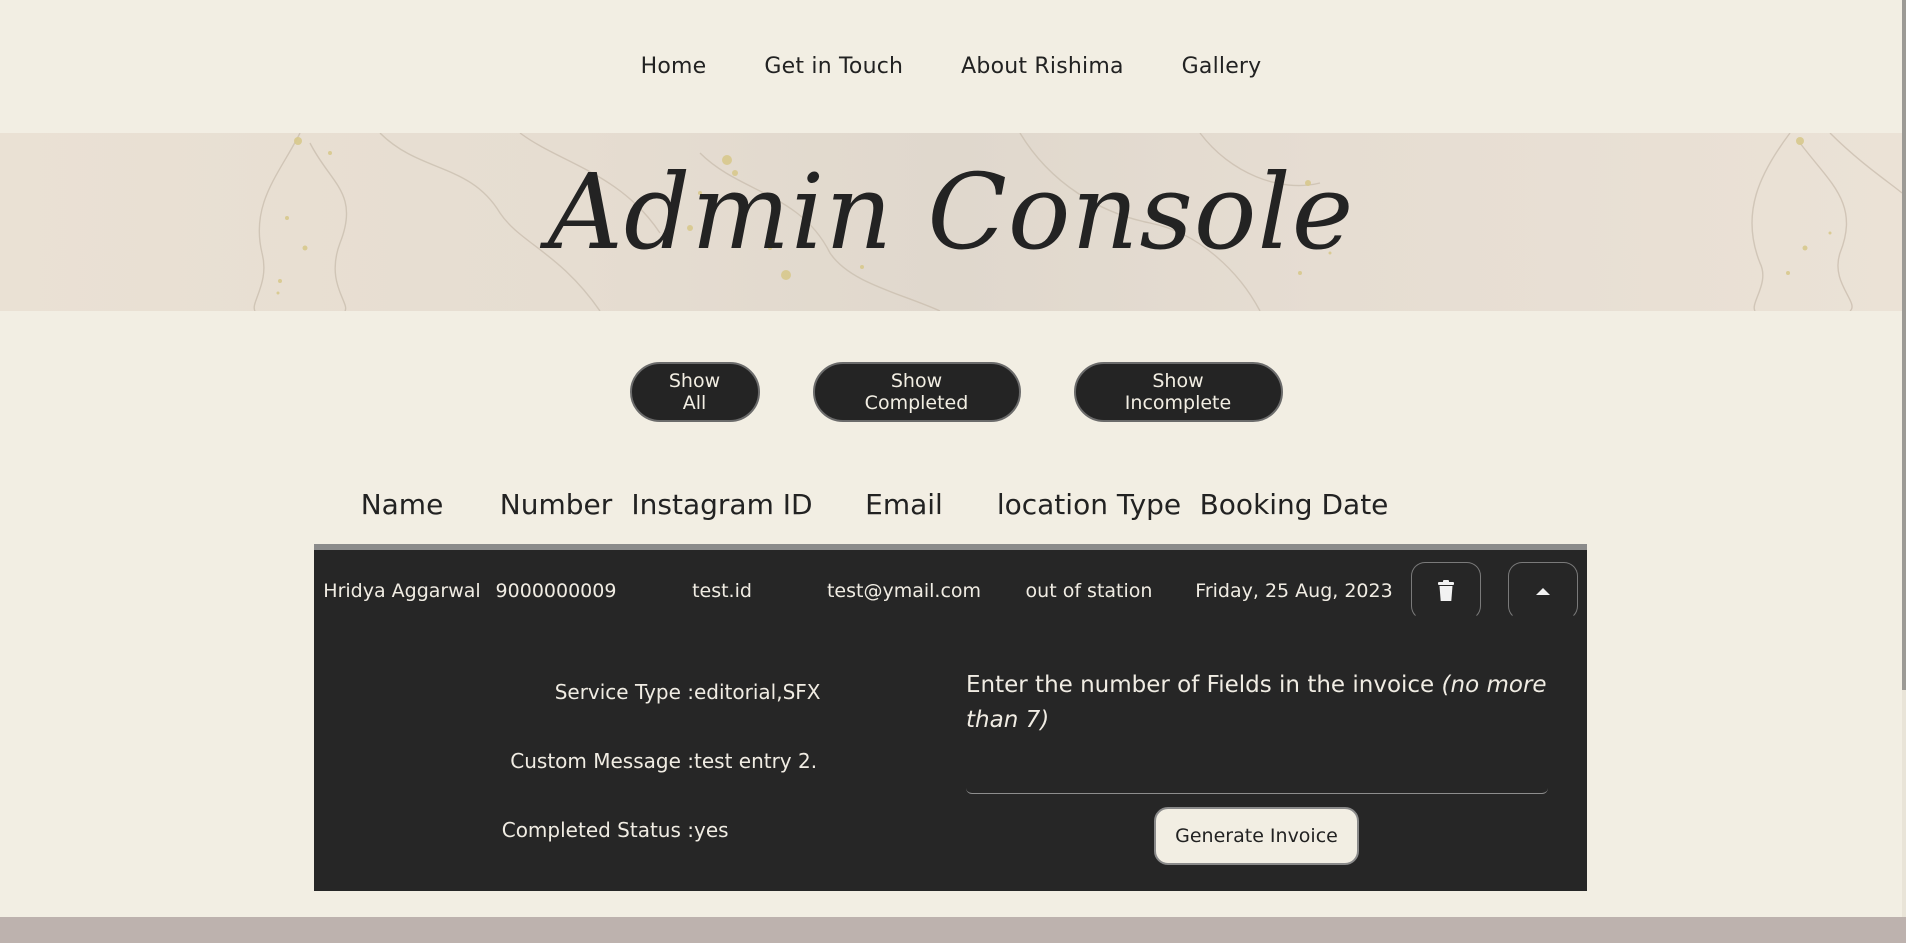  I want to click on column-header-instagram-id: Instagram ID, so click(722, 504).